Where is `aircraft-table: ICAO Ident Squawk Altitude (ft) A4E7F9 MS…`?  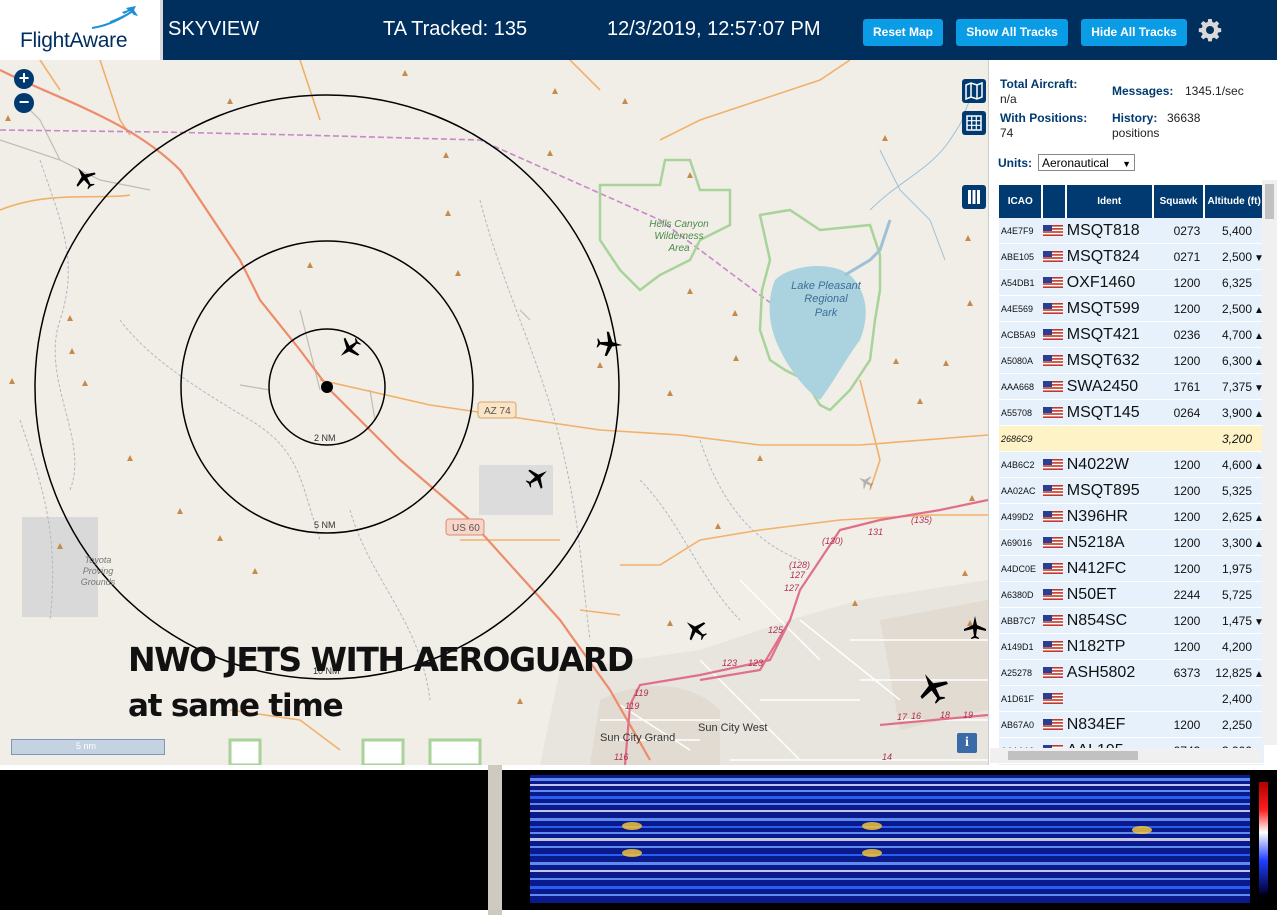 aircraft-table: ICAO Ident Squawk Altitude (ft) A4E7F9 MS… is located at coordinates (1132, 475).